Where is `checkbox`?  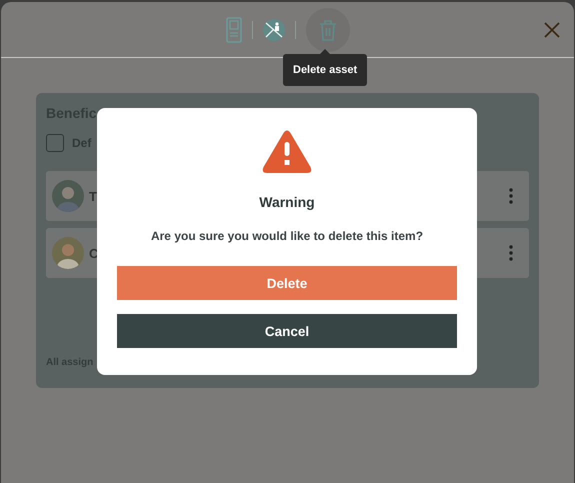 checkbox is located at coordinates (55, 143).